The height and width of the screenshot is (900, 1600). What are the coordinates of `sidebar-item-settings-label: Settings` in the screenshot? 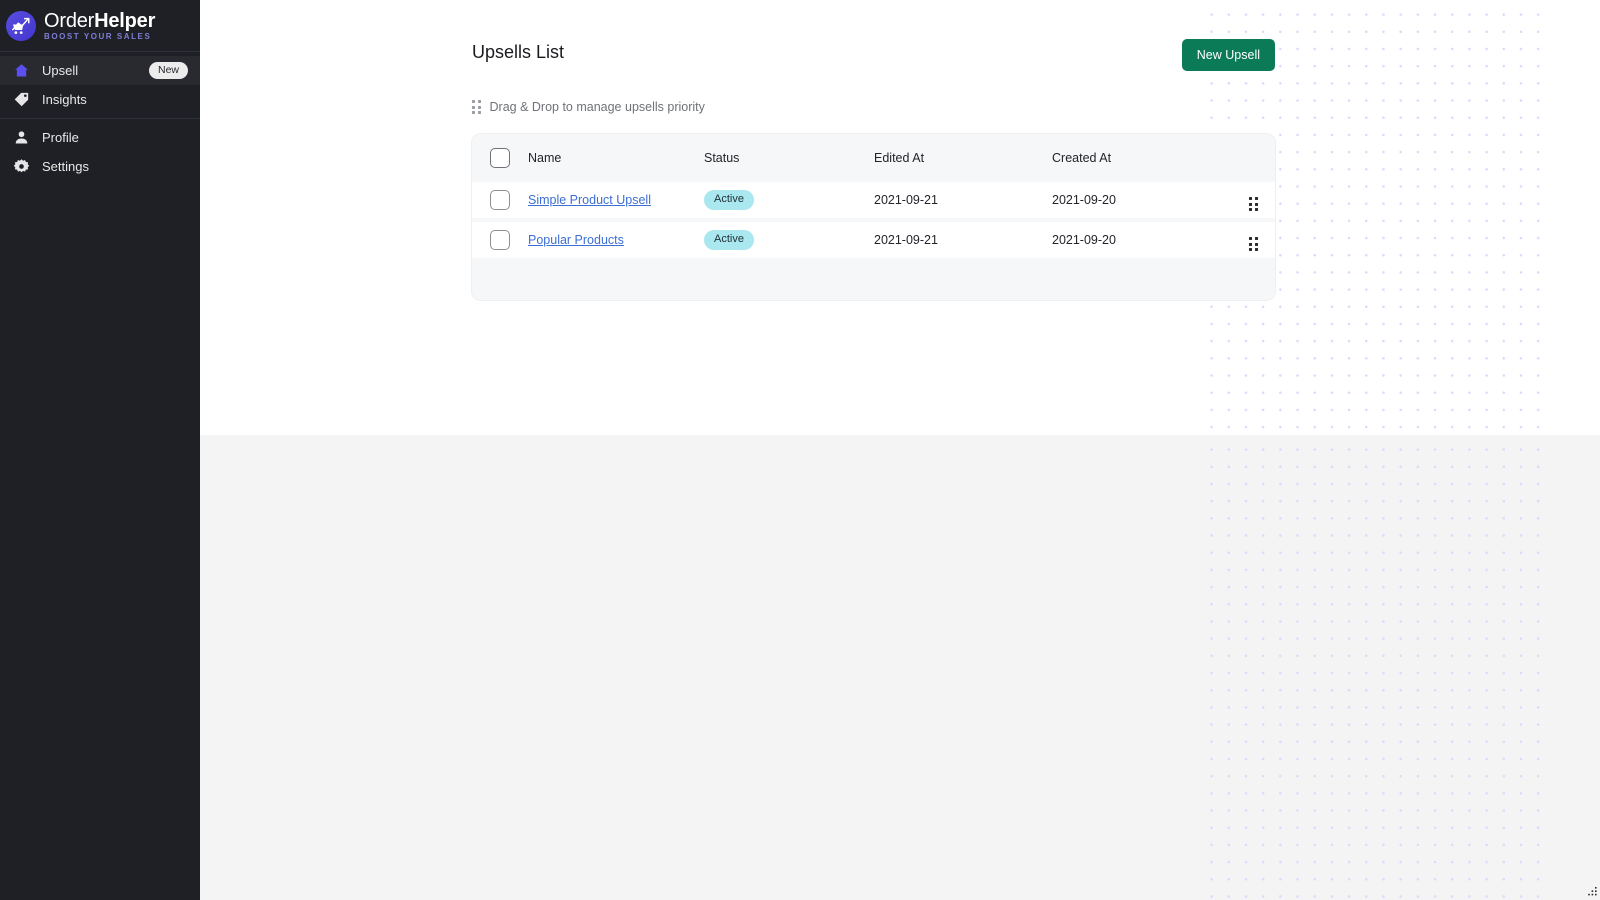 It's located at (65, 166).